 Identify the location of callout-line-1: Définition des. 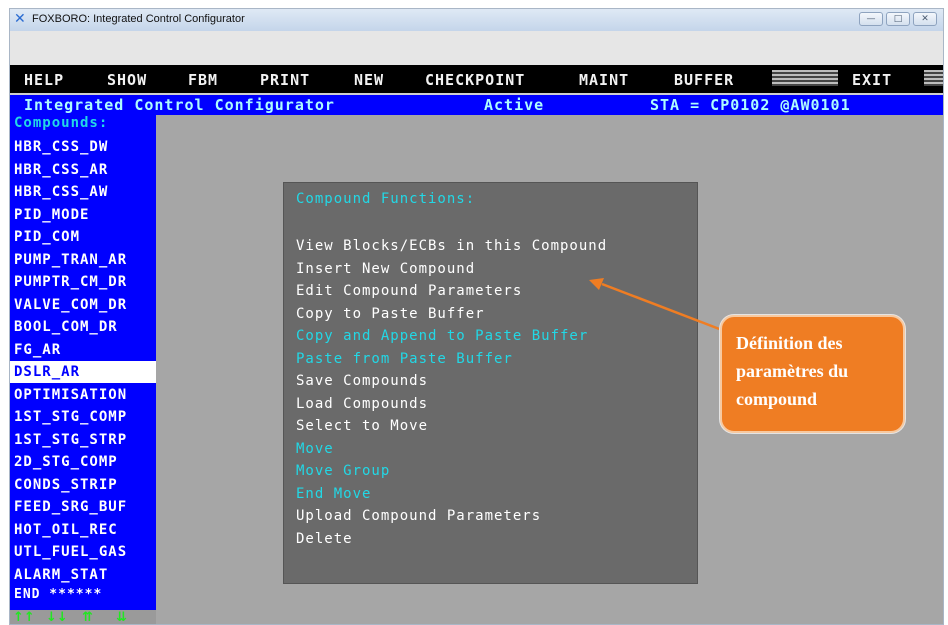
(789, 343).